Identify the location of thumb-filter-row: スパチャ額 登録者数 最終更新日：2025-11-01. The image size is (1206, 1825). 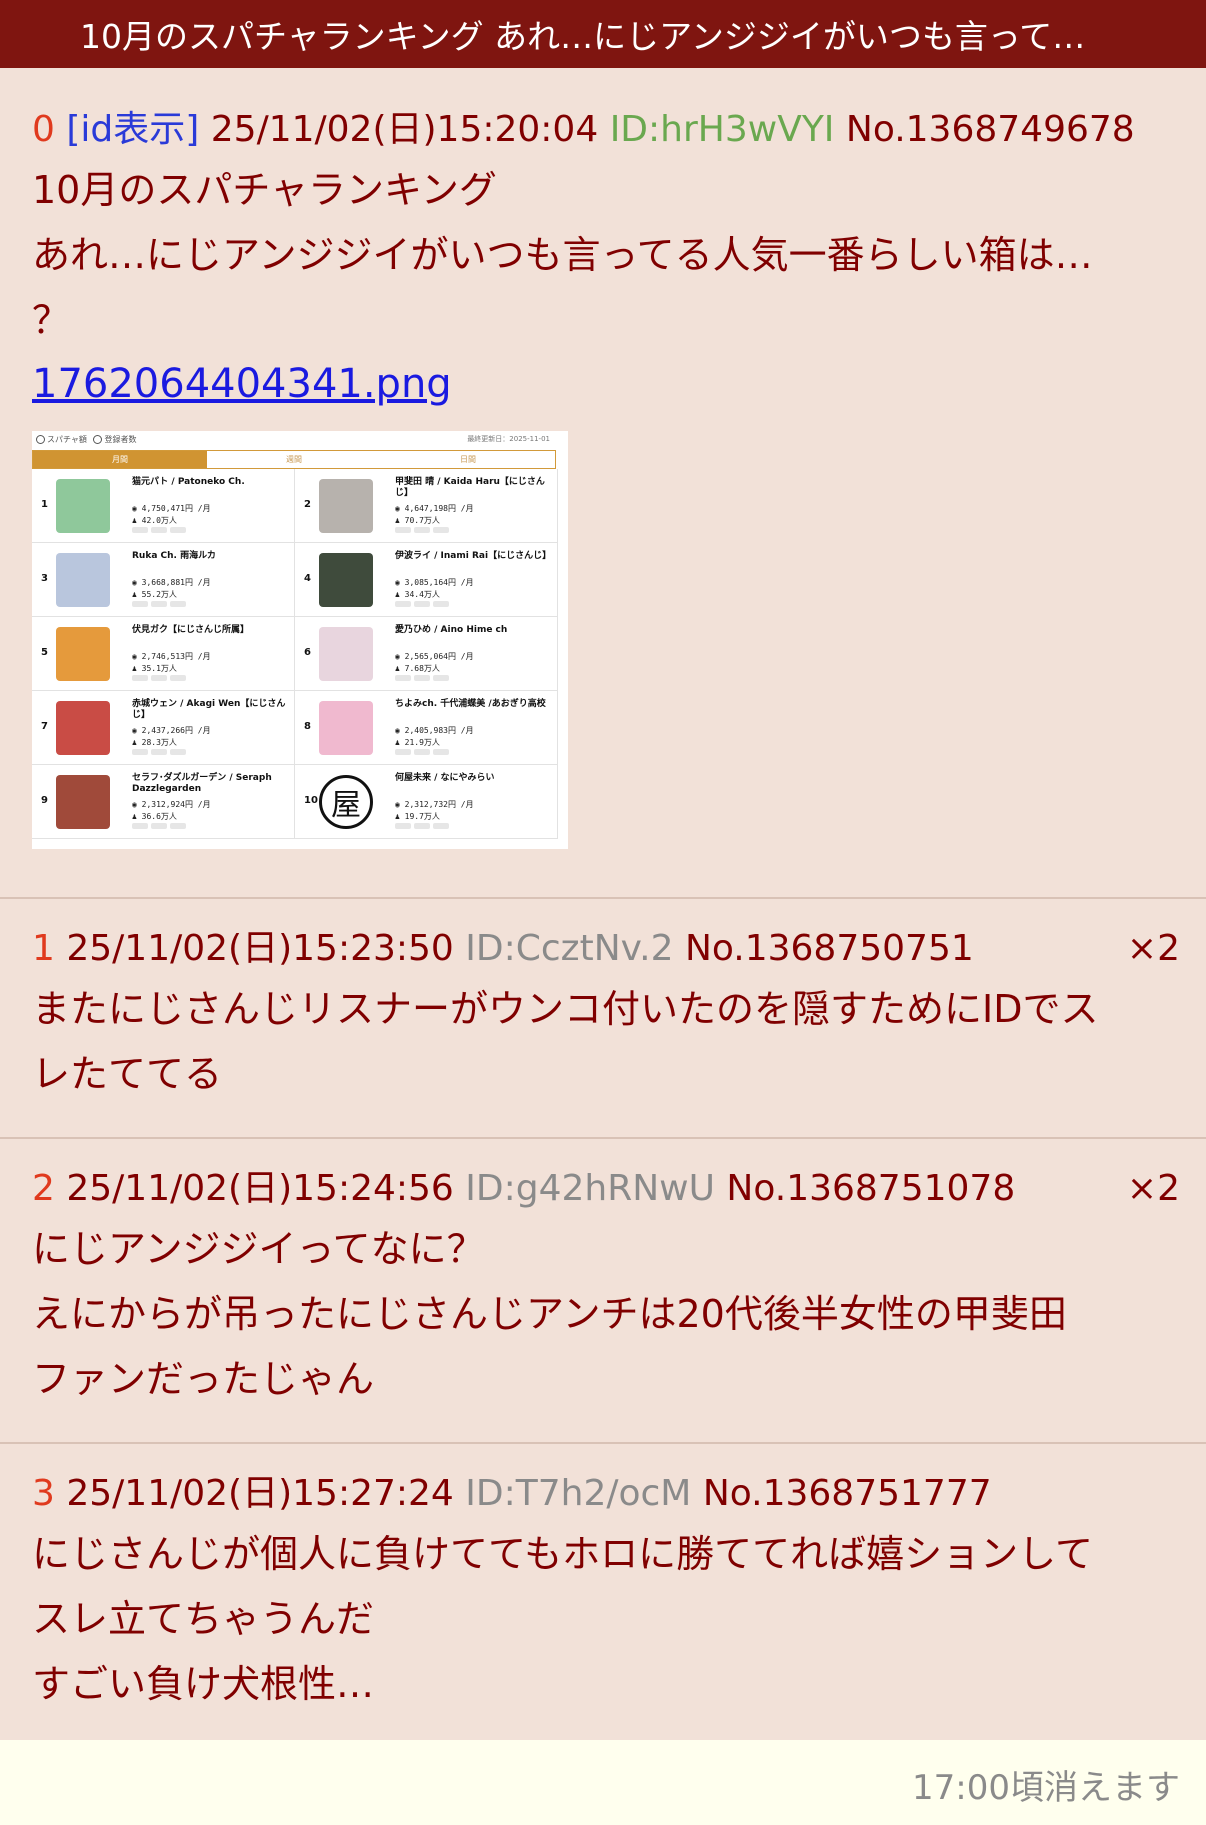
(300, 440).